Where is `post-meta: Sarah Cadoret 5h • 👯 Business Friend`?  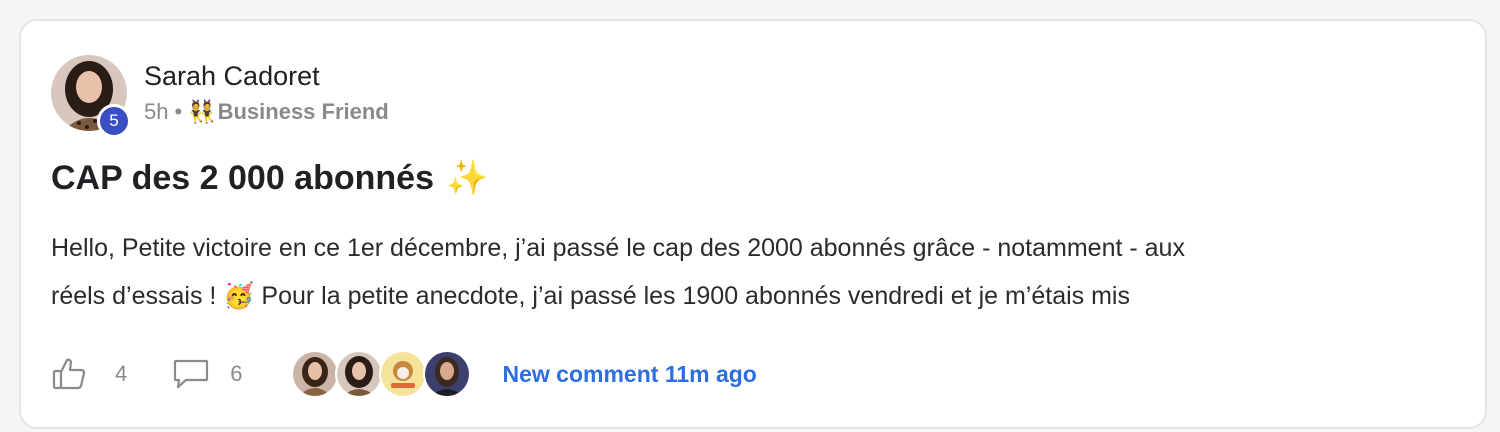
post-meta: Sarah Cadoret 5h • 👯 Business Friend is located at coordinates (266, 95).